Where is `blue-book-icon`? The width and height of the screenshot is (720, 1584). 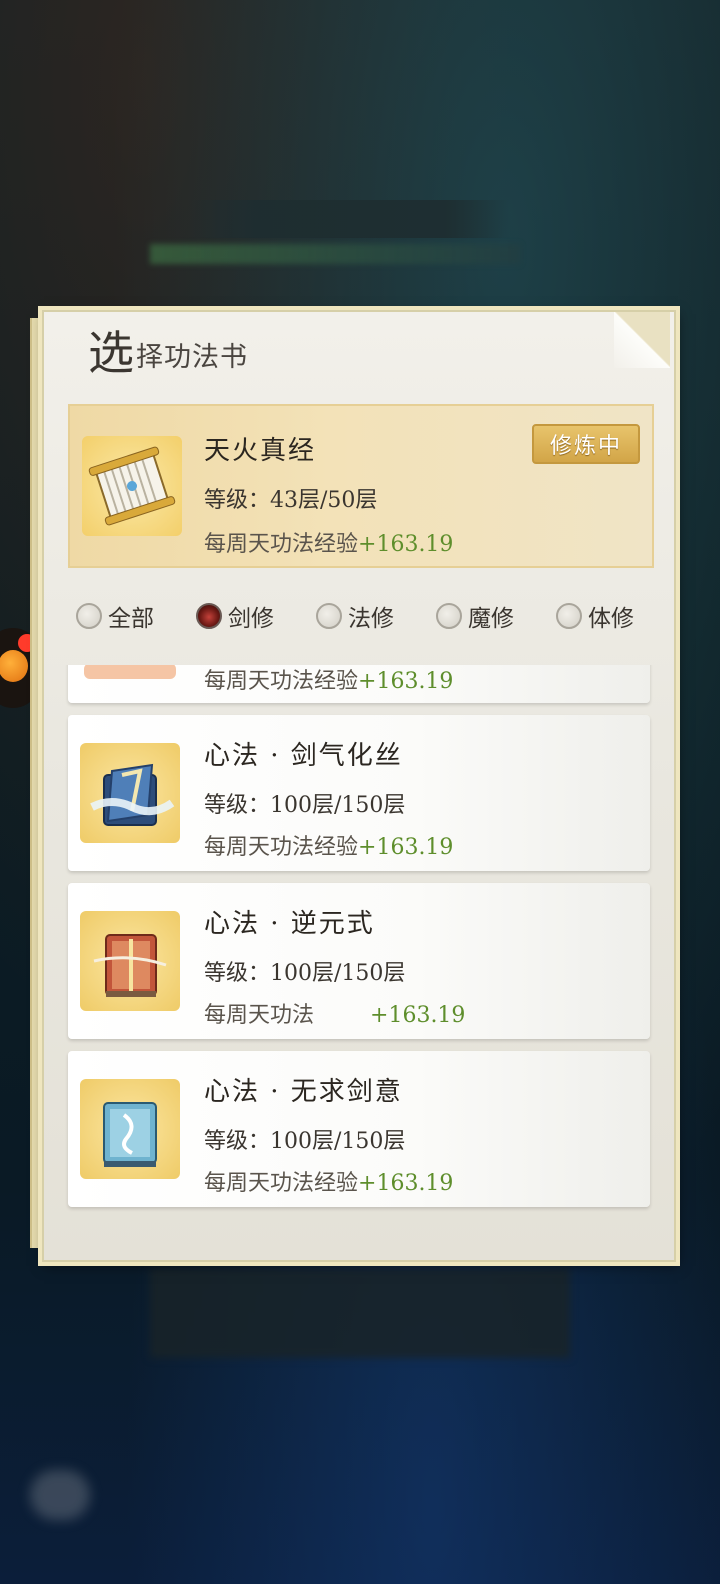
blue-book-icon is located at coordinates (130, 1129).